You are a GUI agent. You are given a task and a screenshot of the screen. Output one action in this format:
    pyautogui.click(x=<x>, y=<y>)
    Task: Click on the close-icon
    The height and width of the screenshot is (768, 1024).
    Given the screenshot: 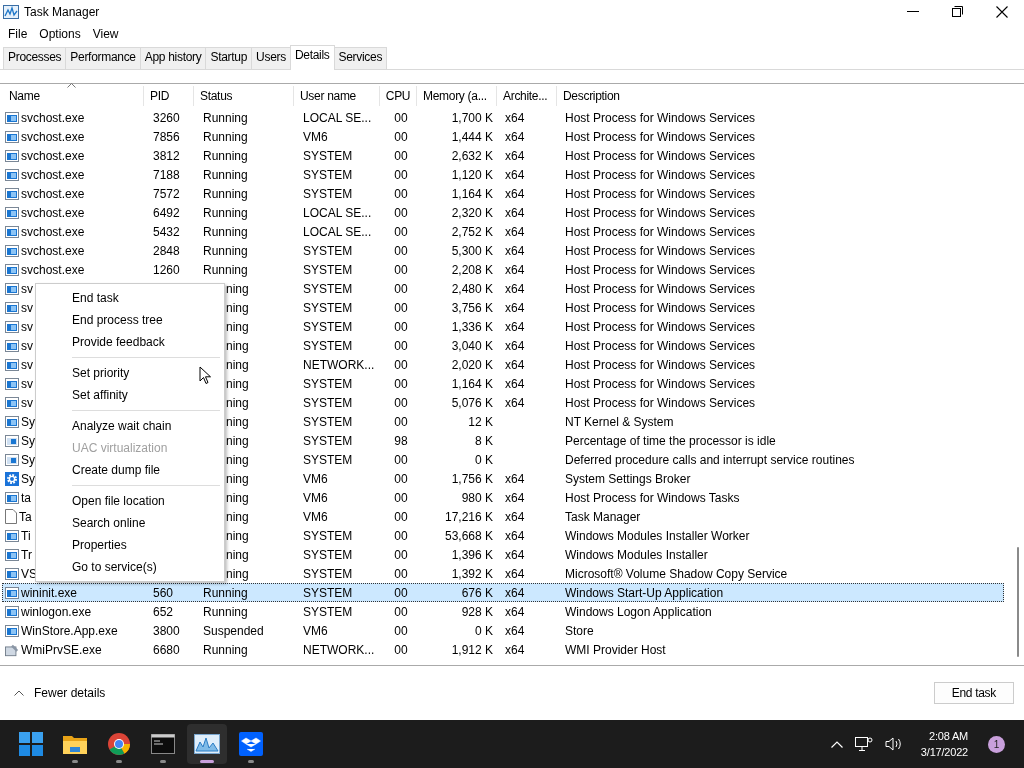 What is the action you would take?
    pyautogui.click(x=1002, y=11)
    